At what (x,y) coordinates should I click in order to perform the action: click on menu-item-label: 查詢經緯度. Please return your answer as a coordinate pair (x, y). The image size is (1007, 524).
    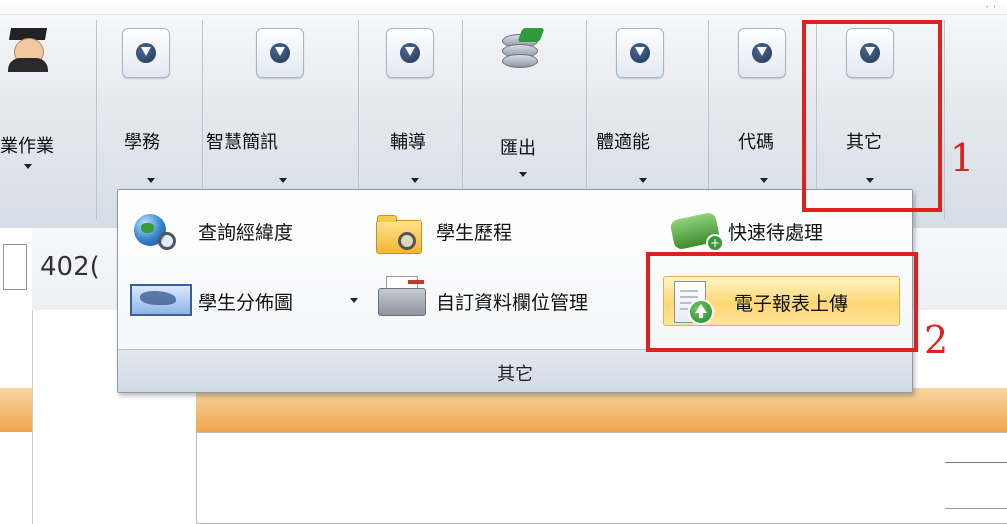
    Looking at the image, I should click on (246, 233).